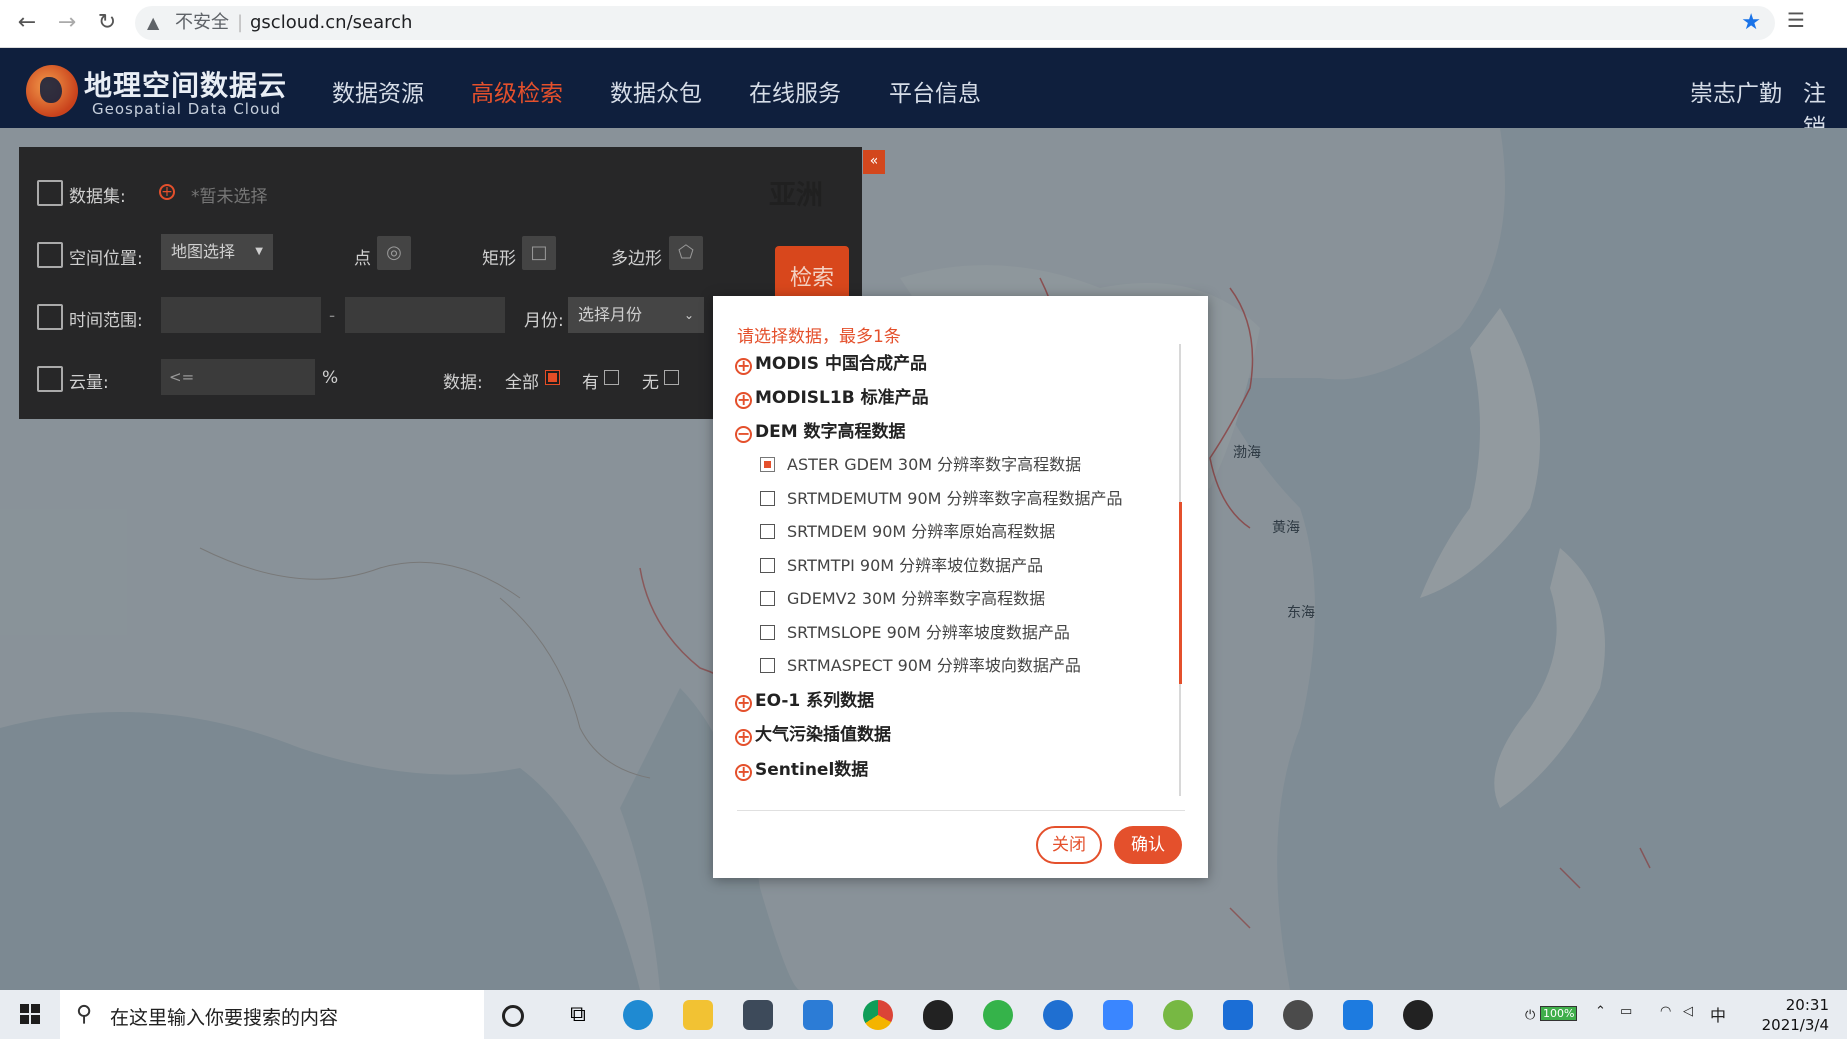 The width and height of the screenshot is (1847, 1039). Describe the element at coordinates (920, 465) in the screenshot. I see `dataset-option: ASTER GDEM 30M 分辨率数字高程数据` at that location.